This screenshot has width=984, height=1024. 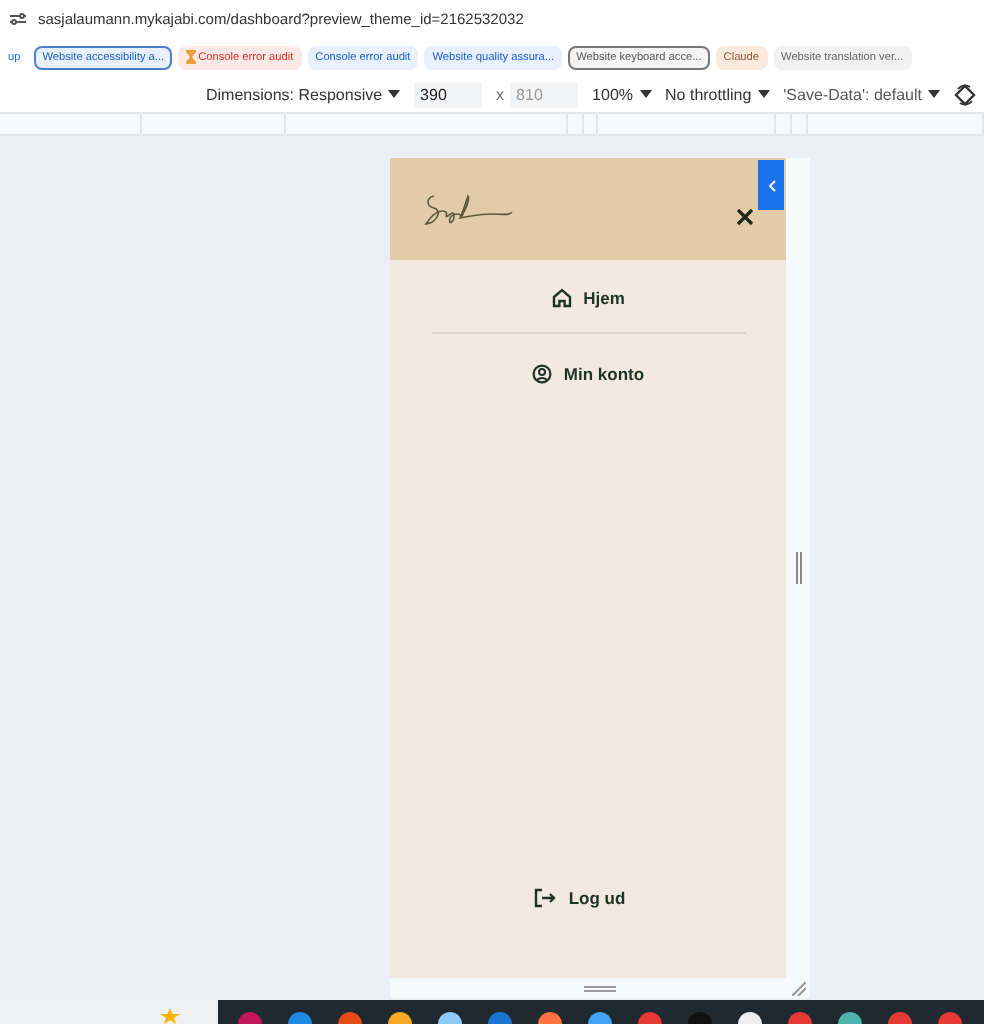 I want to click on home-icon, so click(x=561, y=298).